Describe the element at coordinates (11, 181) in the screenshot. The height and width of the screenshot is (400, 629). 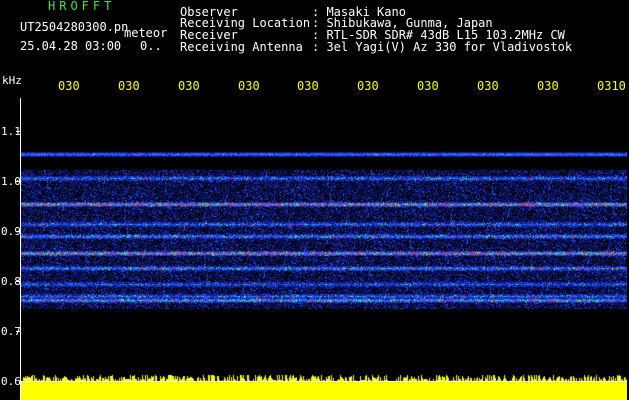
I see `freq-tick-label: 1.0` at that location.